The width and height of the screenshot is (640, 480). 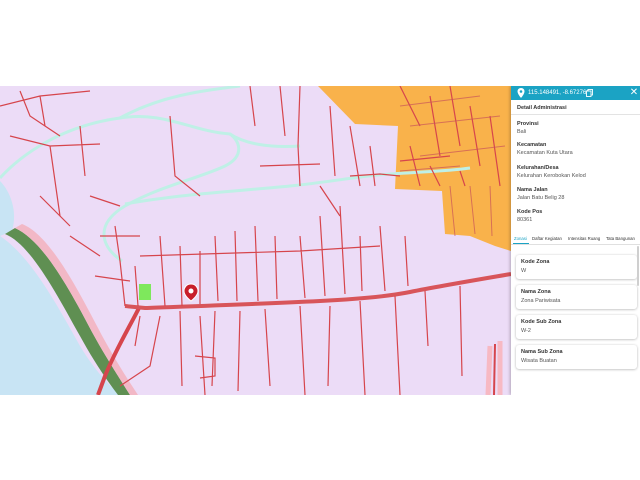 I want to click on field-label-kodepos: Kode Pos, so click(x=530, y=212).